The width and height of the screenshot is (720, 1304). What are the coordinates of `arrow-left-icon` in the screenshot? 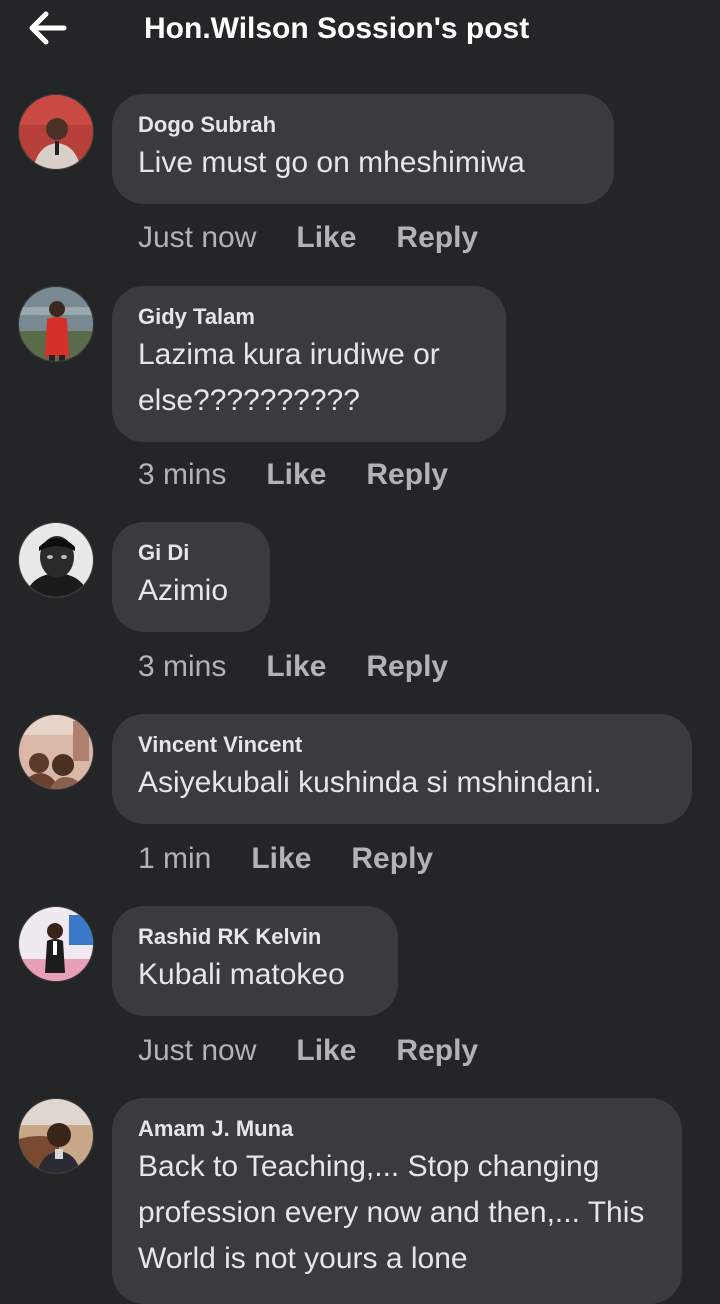 It's located at (48, 28).